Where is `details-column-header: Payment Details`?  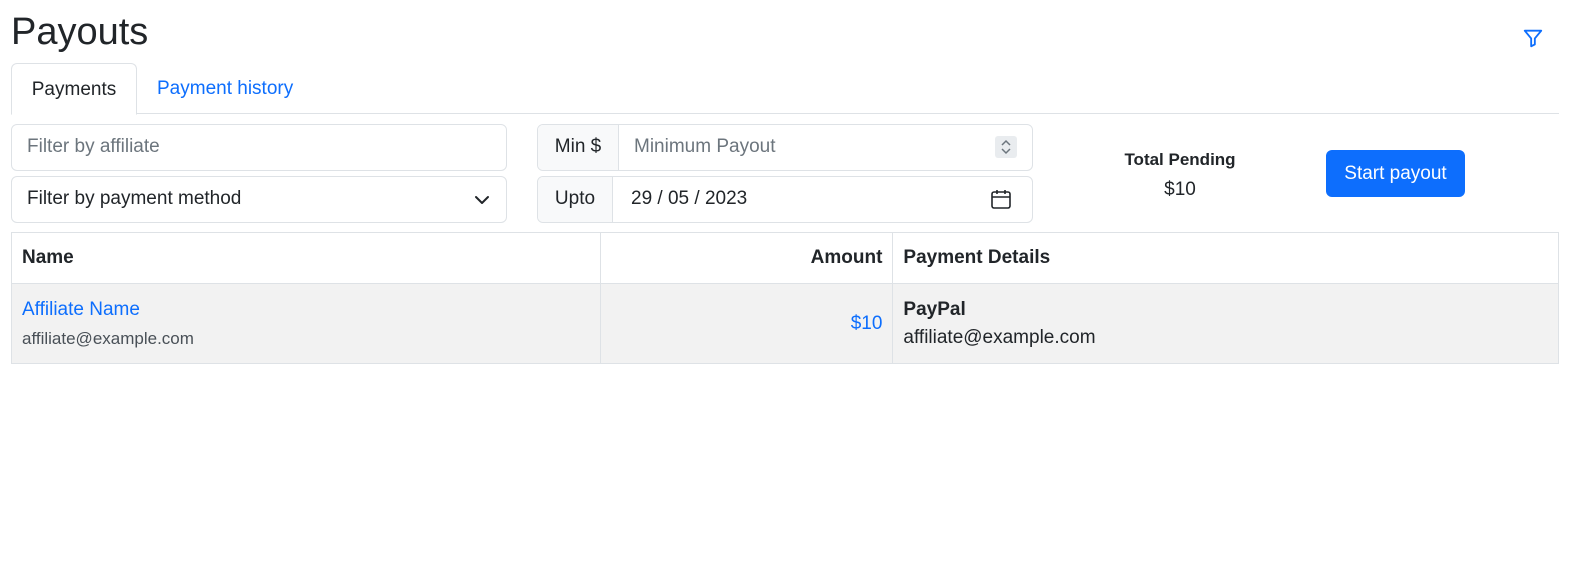 details-column-header: Payment Details is located at coordinates (1225, 258).